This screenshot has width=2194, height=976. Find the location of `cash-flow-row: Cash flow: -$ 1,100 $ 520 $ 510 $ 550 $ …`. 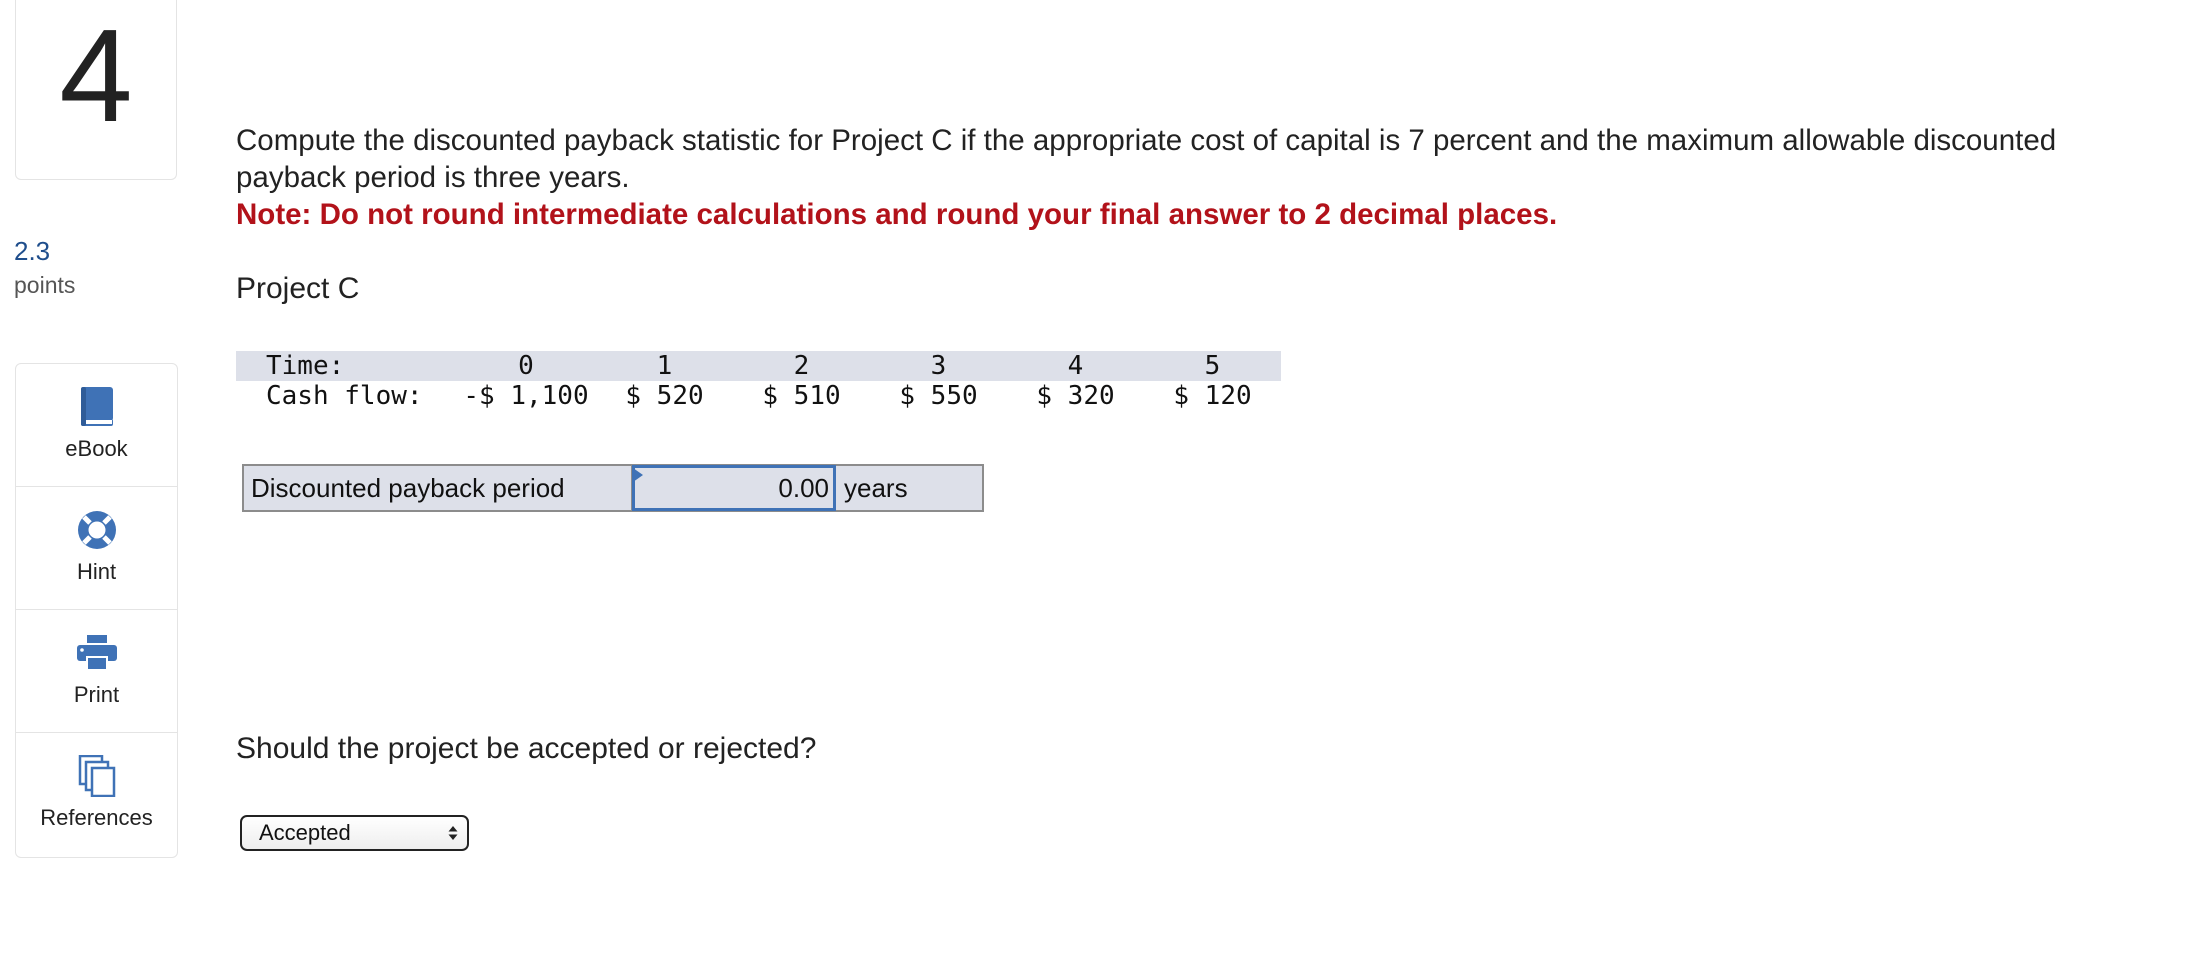

cash-flow-row: Cash flow: -$ 1,100 $ 520 $ 510 $ 550 $ … is located at coordinates (758, 396).